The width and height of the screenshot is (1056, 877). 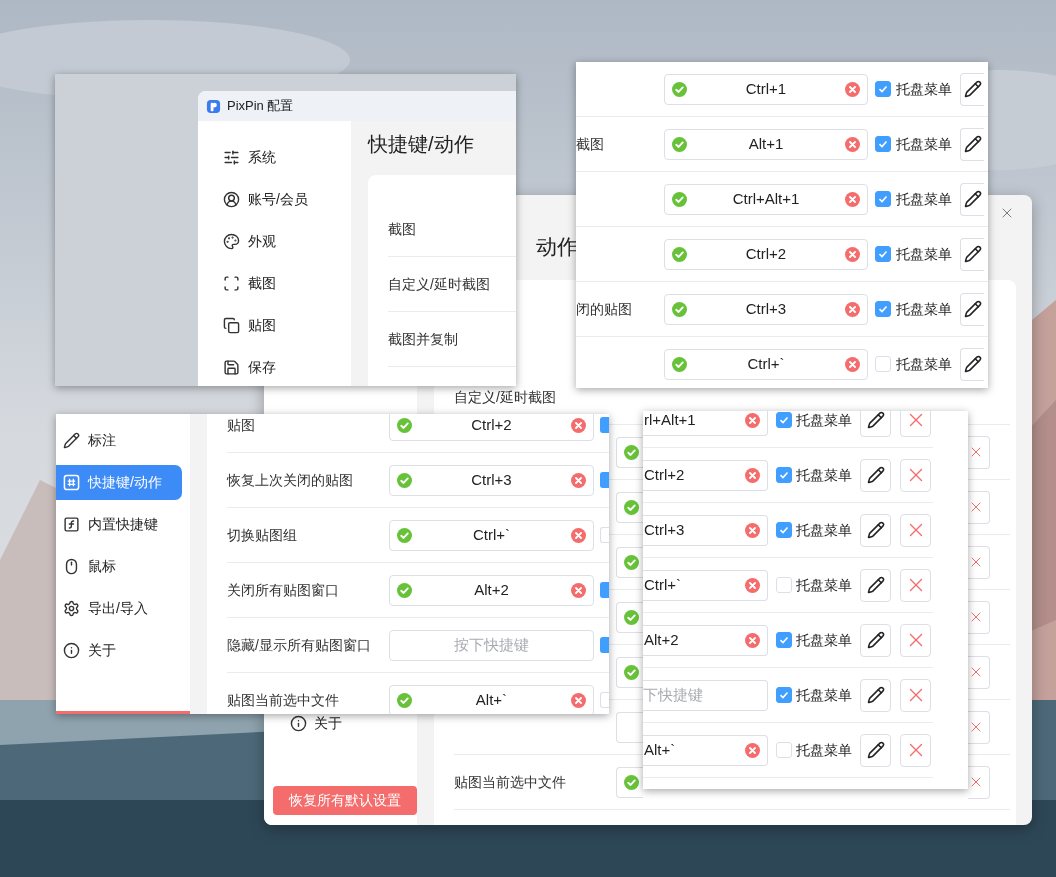 What do you see at coordinates (274, 366) in the screenshot?
I see `sidebar-item: 保存` at bounding box center [274, 366].